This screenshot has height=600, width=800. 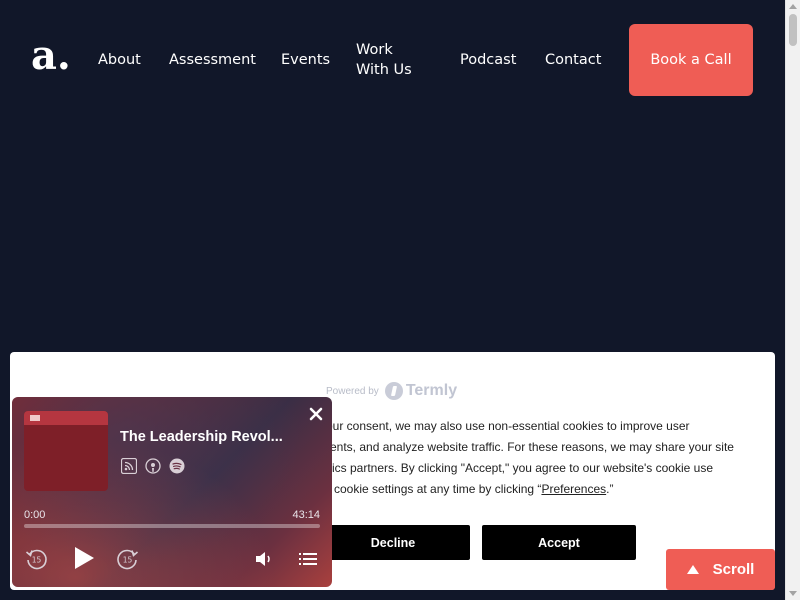 I want to click on playlist-icon, so click(x=308, y=559).